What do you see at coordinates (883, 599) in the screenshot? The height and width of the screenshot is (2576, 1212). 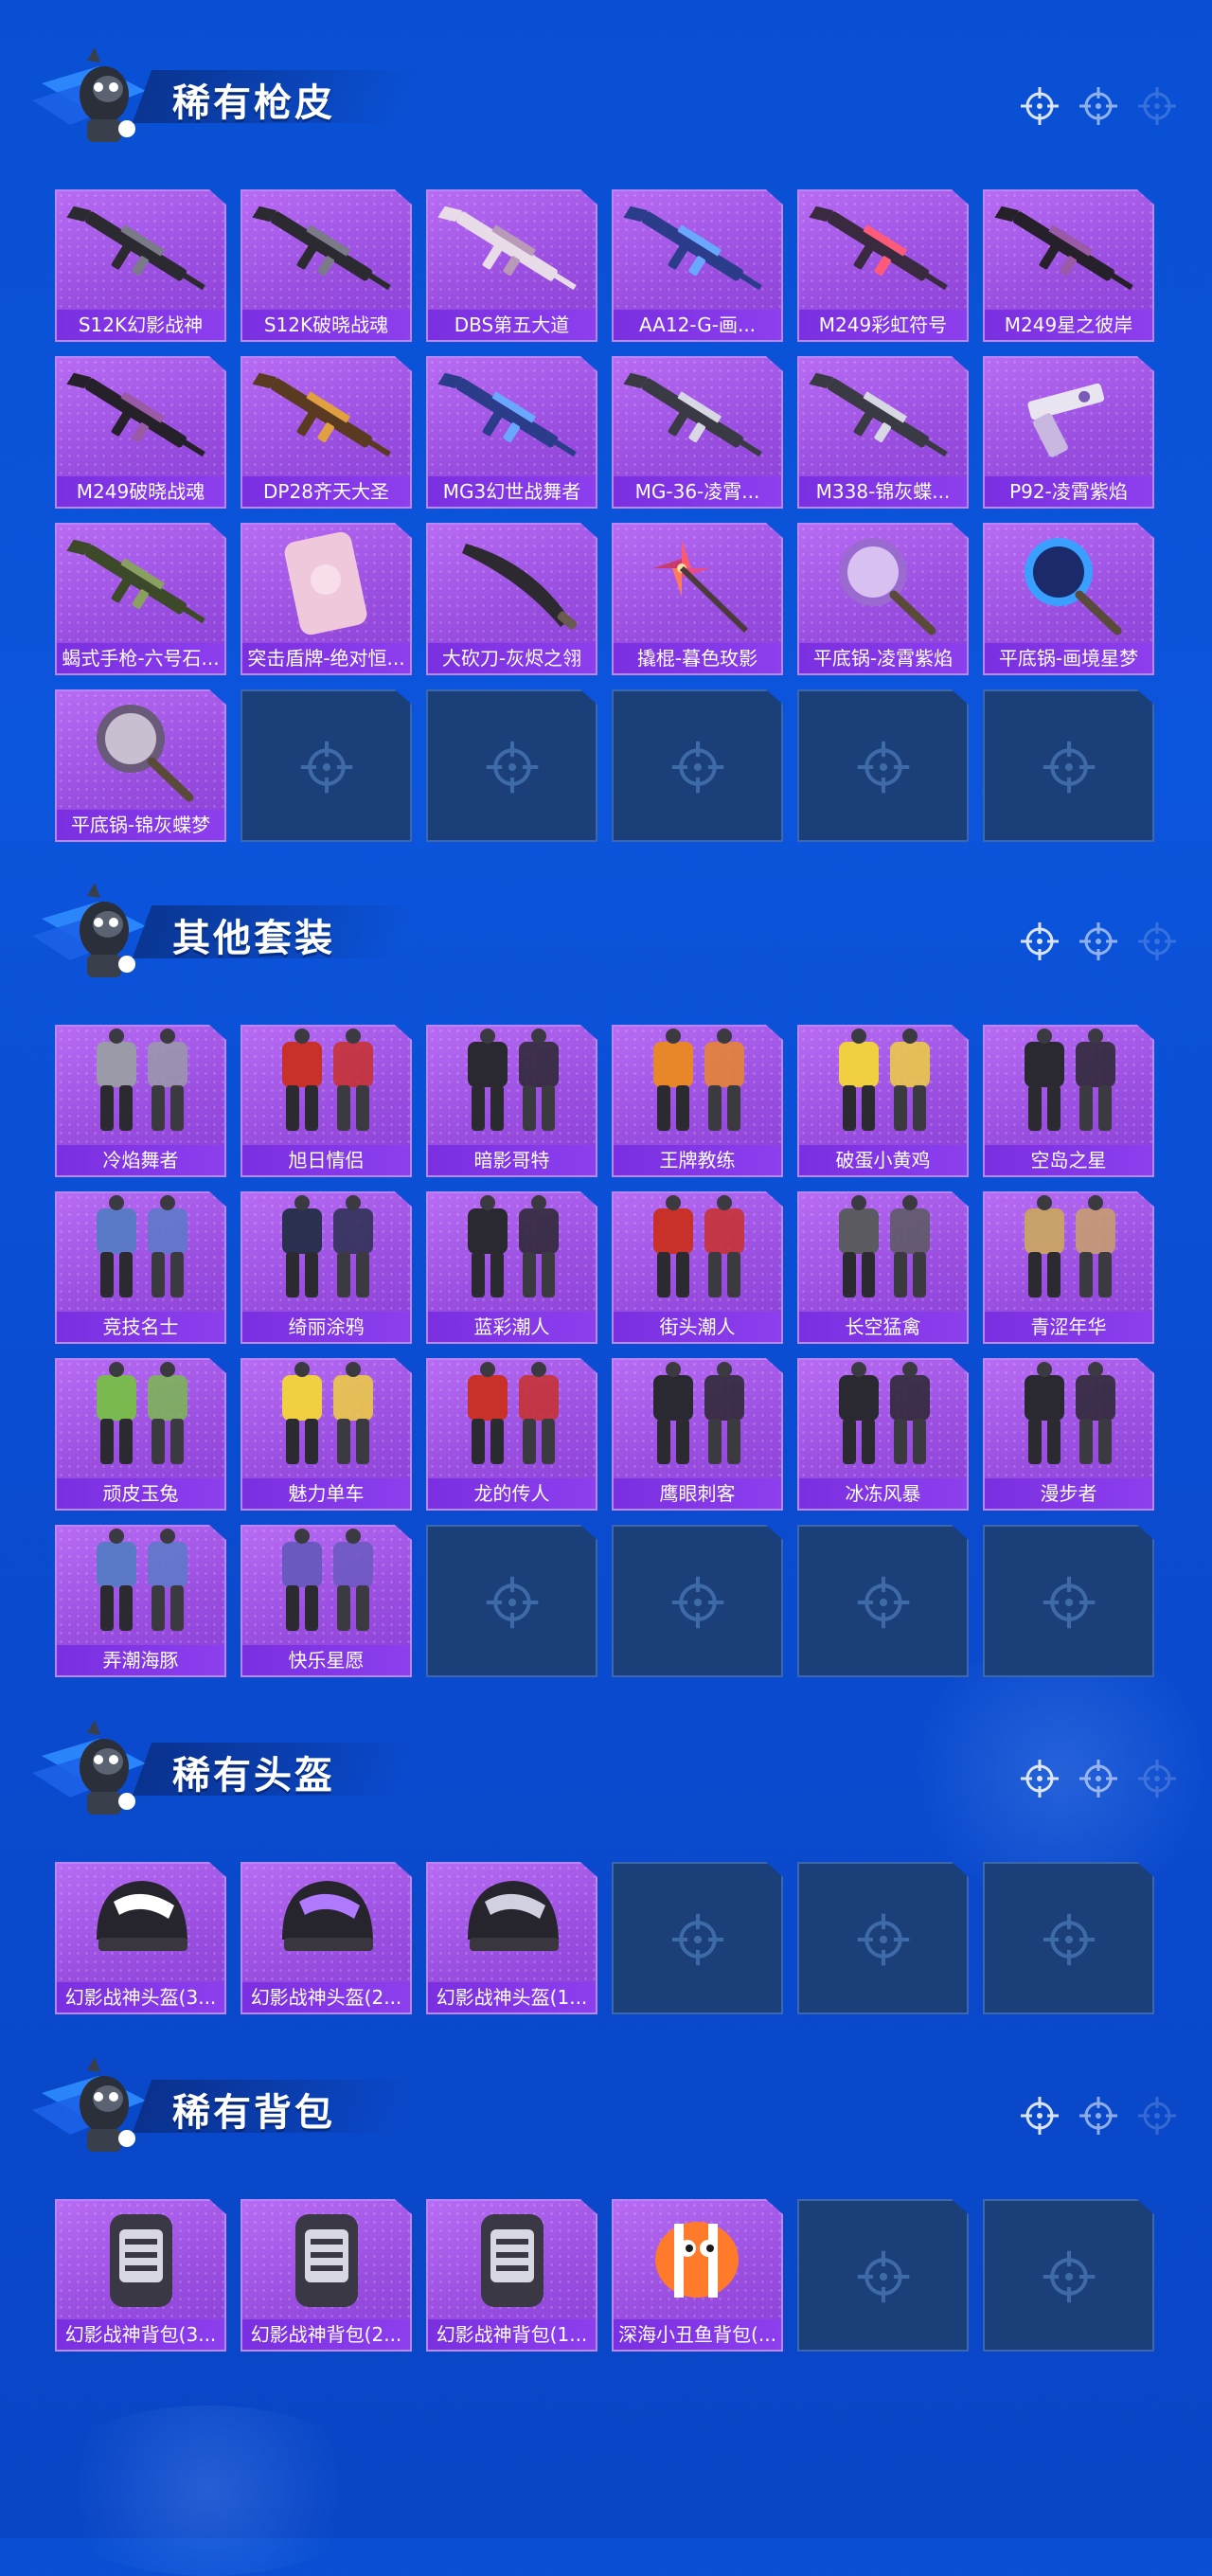 I see `item-card: 平底锅-凌霄紫焰` at bounding box center [883, 599].